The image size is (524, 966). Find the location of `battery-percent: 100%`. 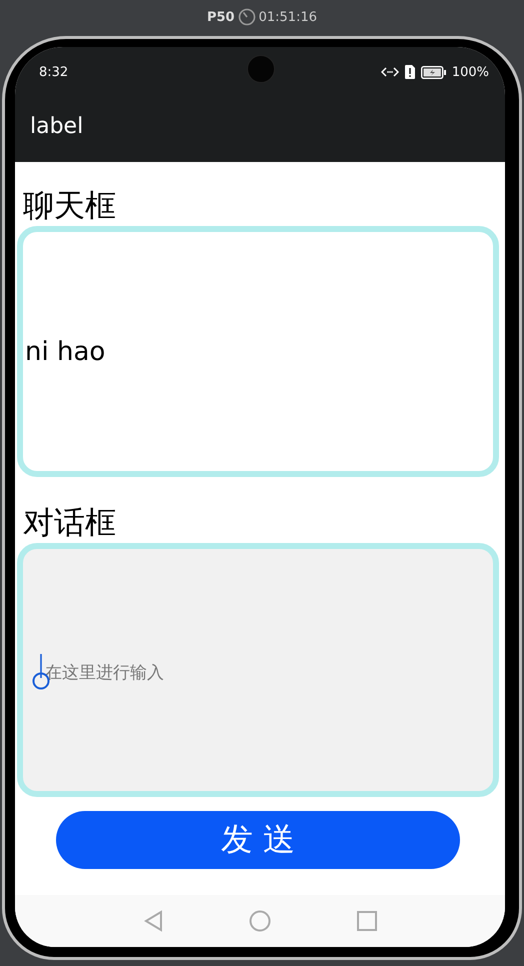

battery-percent: 100% is located at coordinates (470, 72).